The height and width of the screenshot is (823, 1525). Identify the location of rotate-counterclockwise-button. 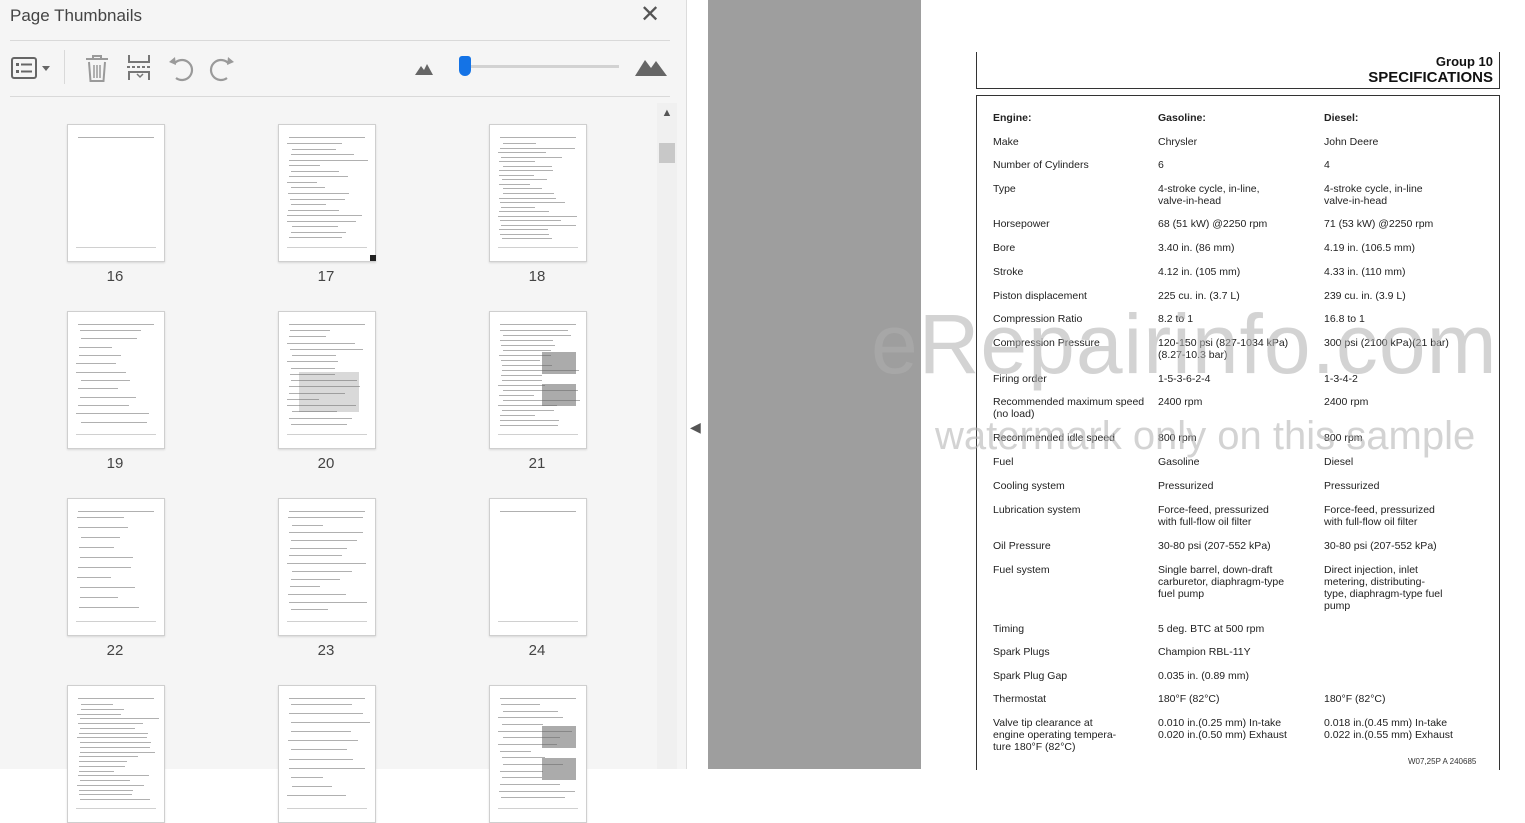
(181, 68).